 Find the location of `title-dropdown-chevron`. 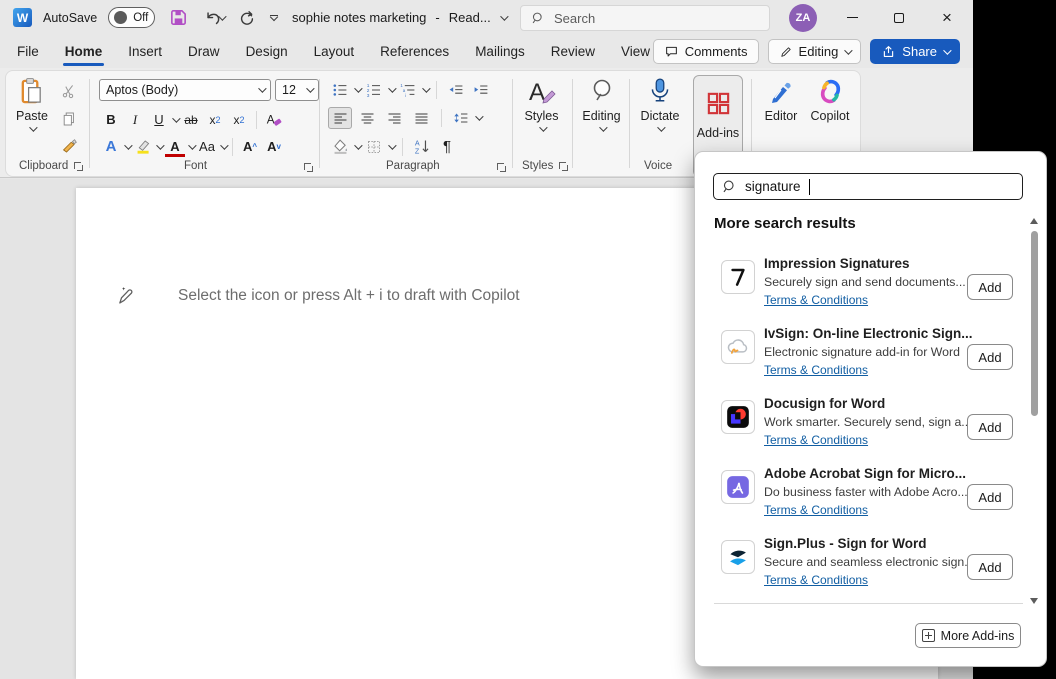

title-dropdown-chevron is located at coordinates (504, 16).